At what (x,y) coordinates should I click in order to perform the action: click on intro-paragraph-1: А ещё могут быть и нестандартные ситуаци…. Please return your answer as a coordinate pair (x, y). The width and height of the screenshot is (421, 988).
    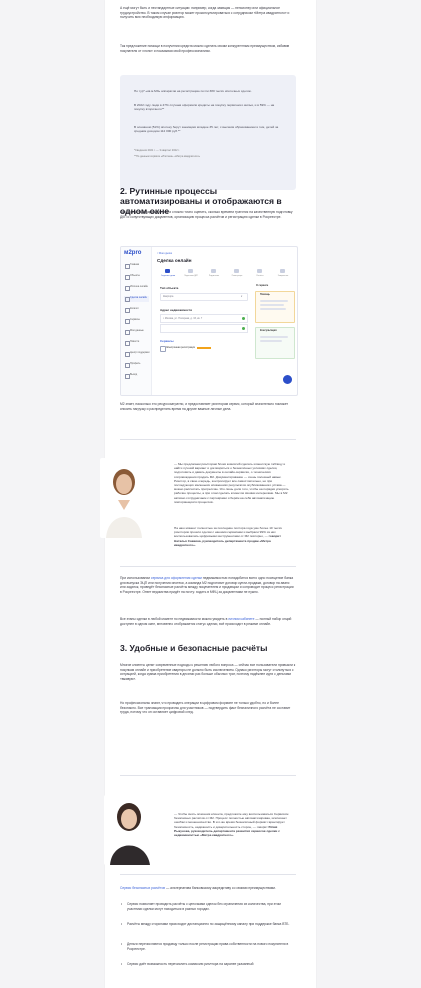
    Looking at the image, I should click on (205, 13).